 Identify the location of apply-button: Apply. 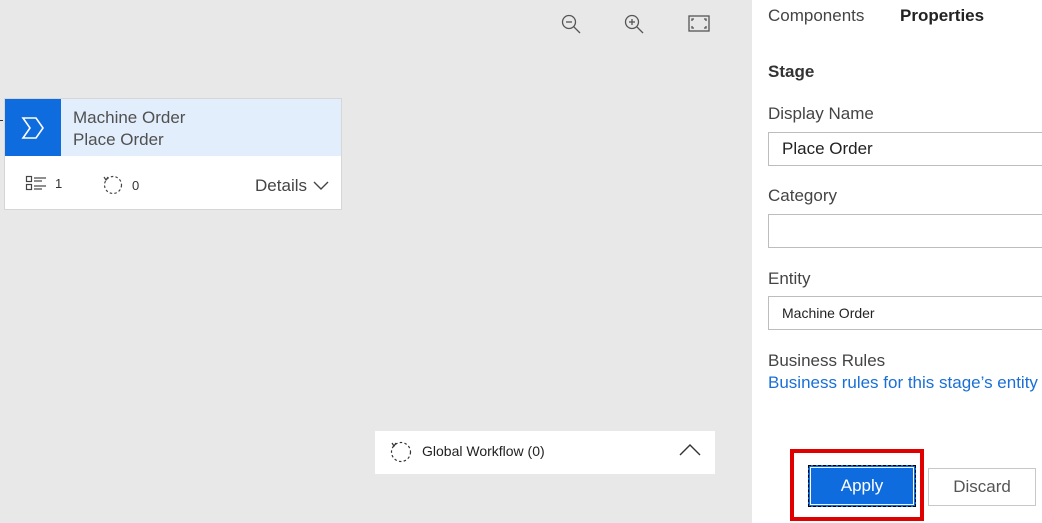
(862, 486).